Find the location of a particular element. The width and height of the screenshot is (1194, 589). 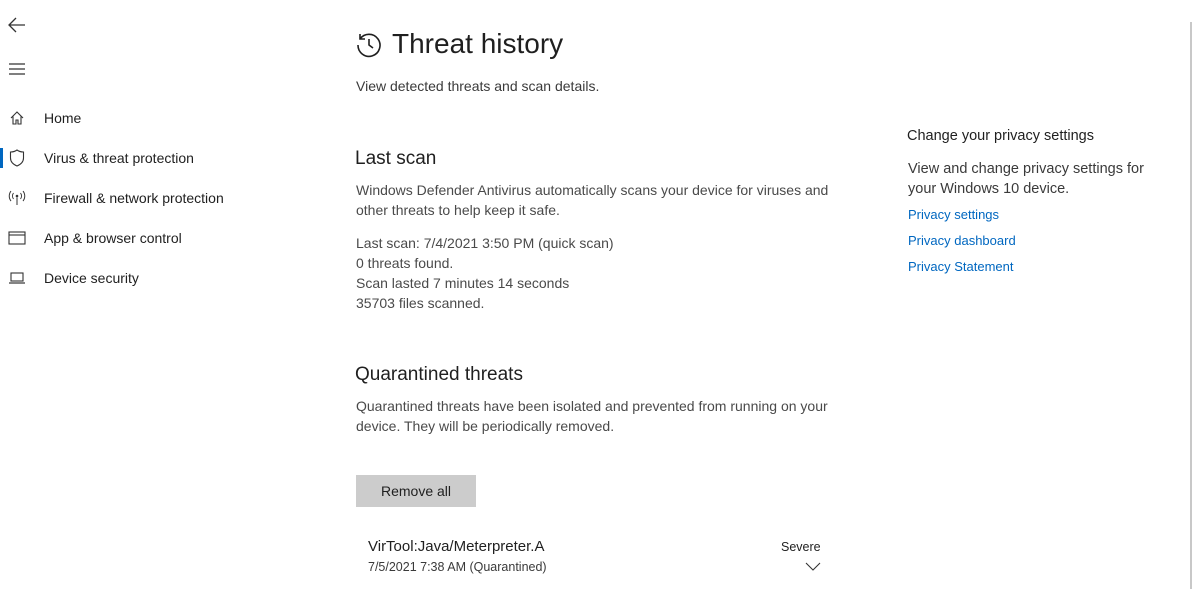

page-title: Threat history is located at coordinates (478, 43).